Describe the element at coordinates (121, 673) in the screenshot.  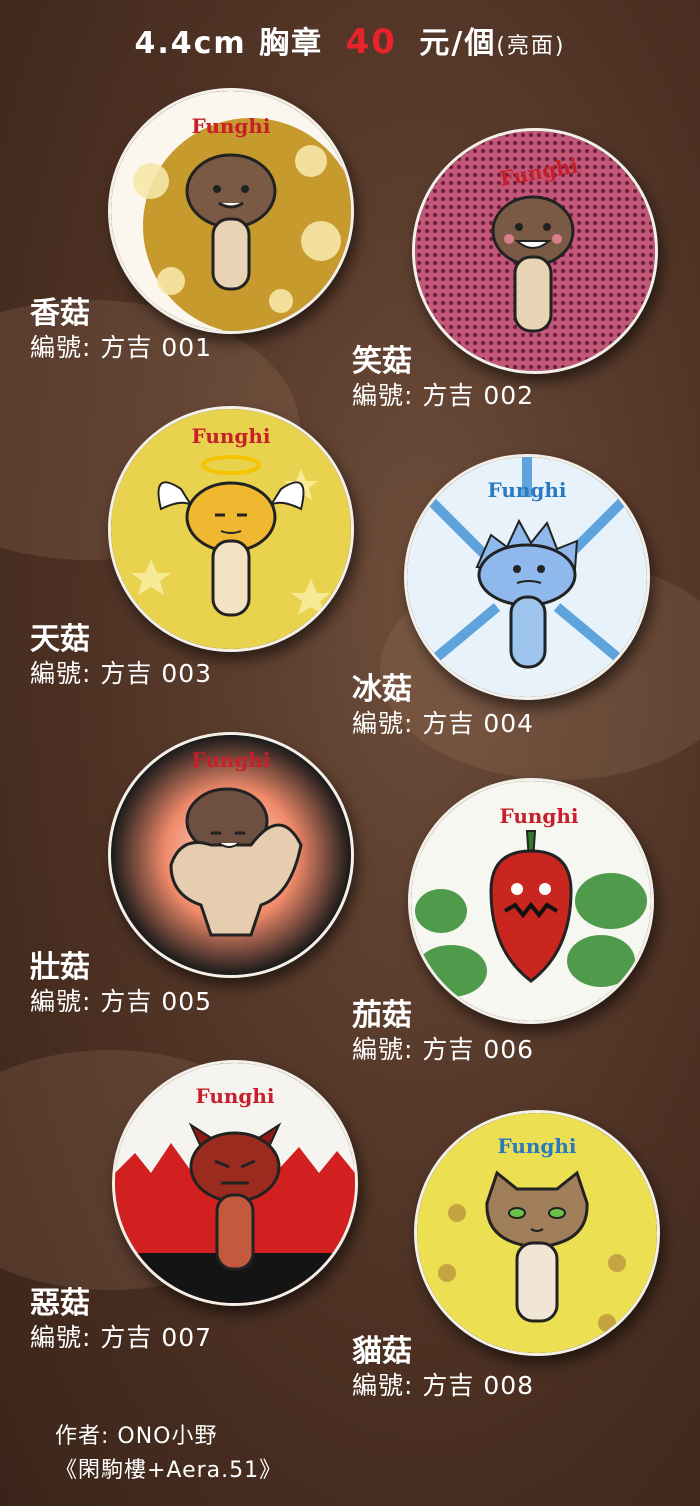
I see `badge-code: 編號: 方吉 003` at that location.